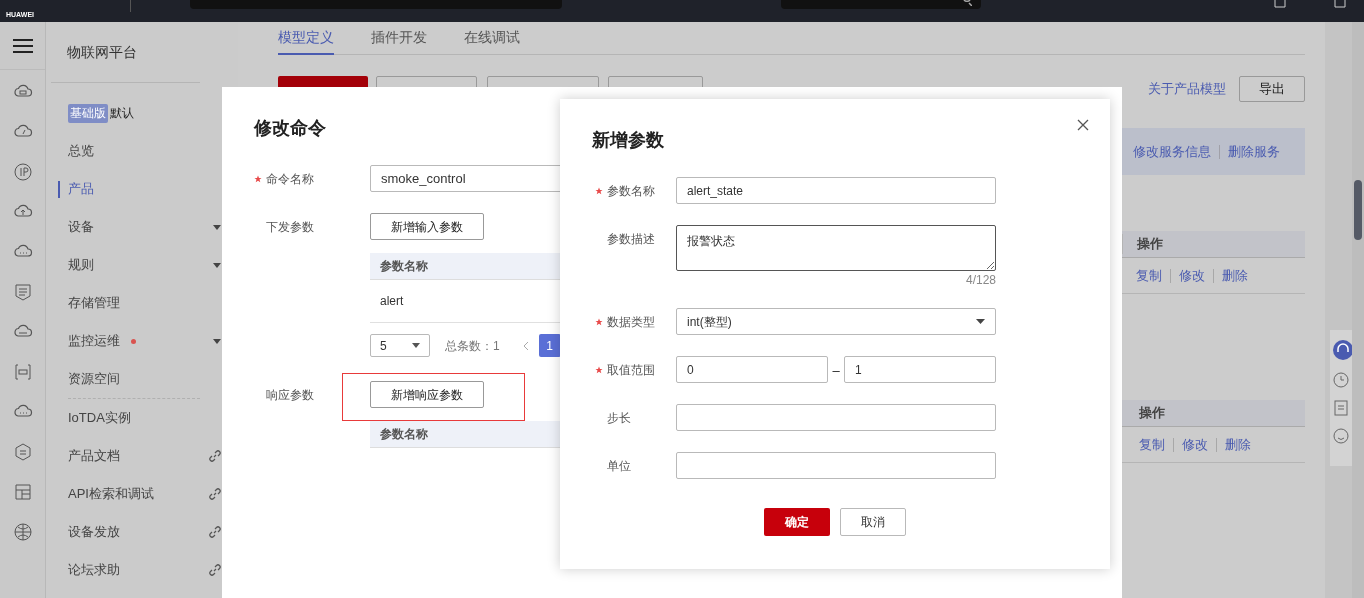 The width and height of the screenshot is (1364, 598). Describe the element at coordinates (1152, 413) in the screenshot. I see `column-header: 操作` at that location.